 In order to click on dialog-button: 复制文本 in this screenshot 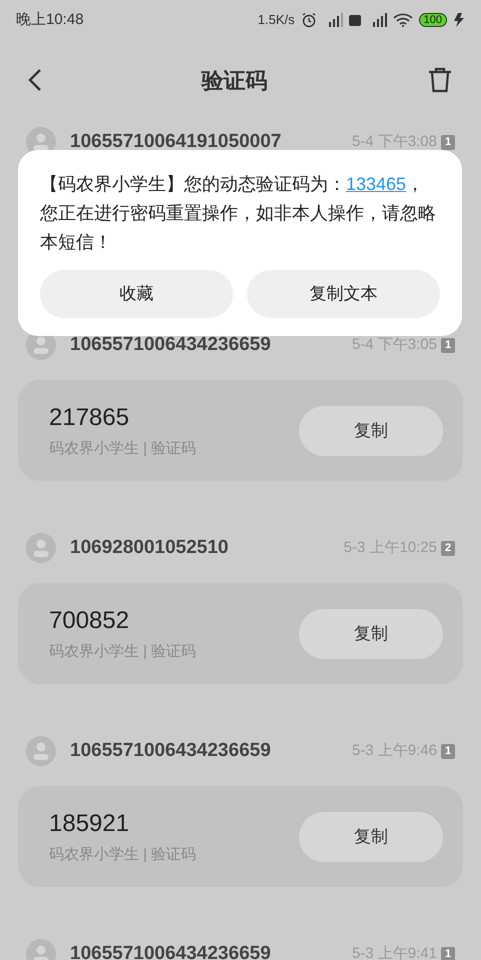, I will do `click(343, 294)`.